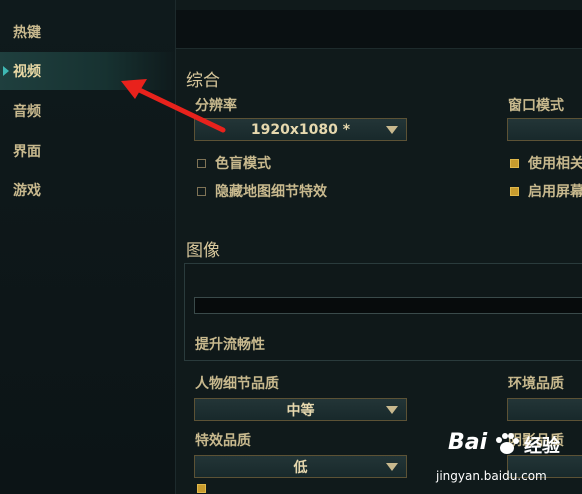 The width and height of the screenshot is (582, 494). What do you see at coordinates (27, 152) in the screenshot?
I see `sidebar-item-label: 界面` at bounding box center [27, 152].